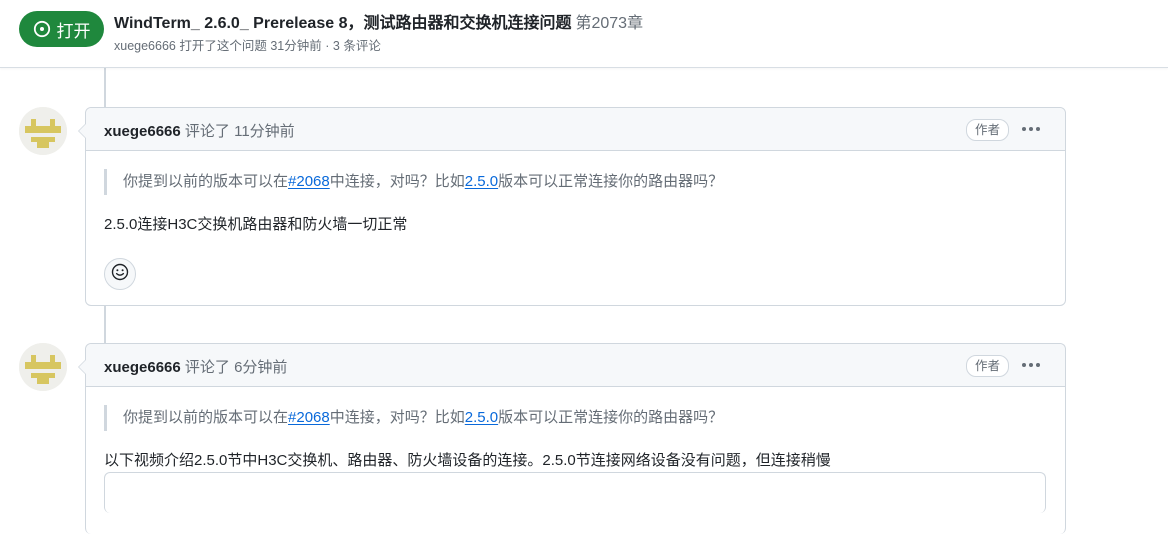  I want to click on comment-count: 3 条评论, so click(356, 46).